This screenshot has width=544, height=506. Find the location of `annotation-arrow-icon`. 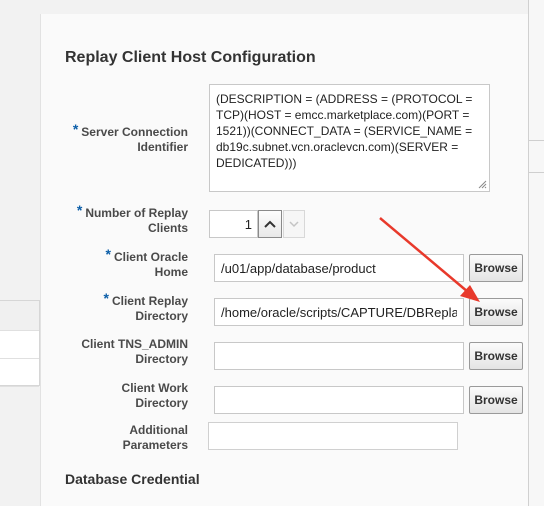

annotation-arrow-icon is located at coordinates (429, 259).